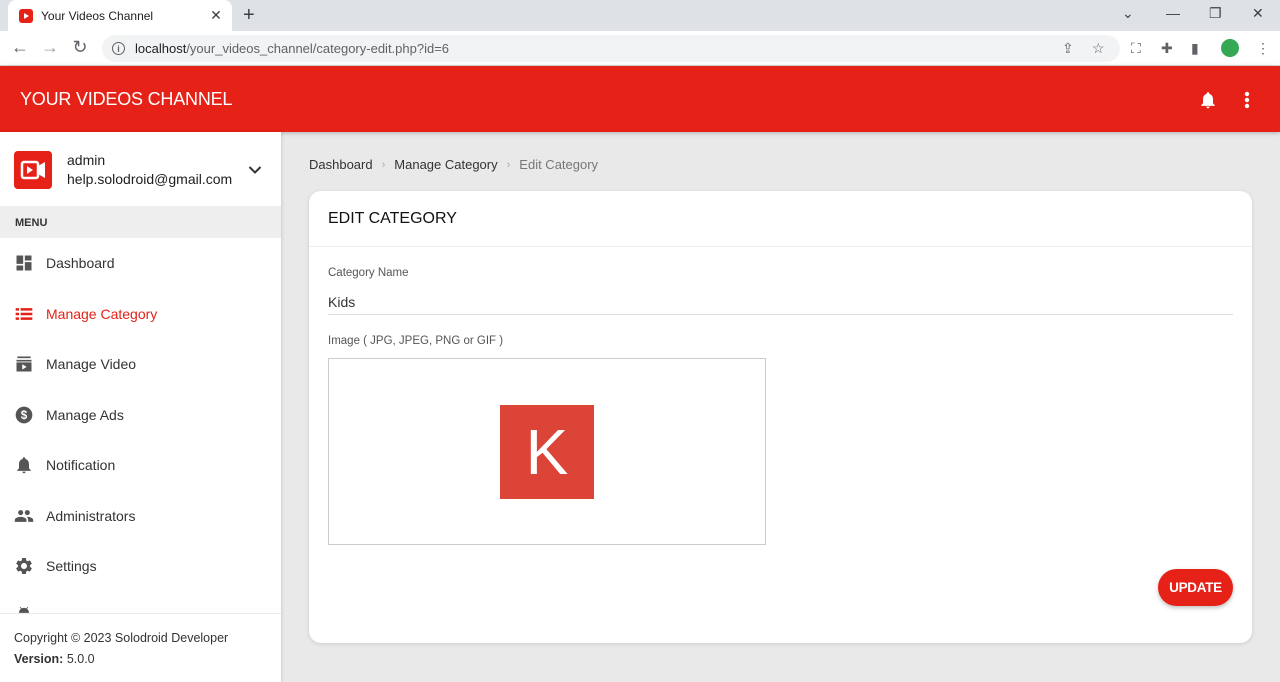 The image size is (1280, 682). I want to click on update-button: UPDATE, so click(1195, 587).